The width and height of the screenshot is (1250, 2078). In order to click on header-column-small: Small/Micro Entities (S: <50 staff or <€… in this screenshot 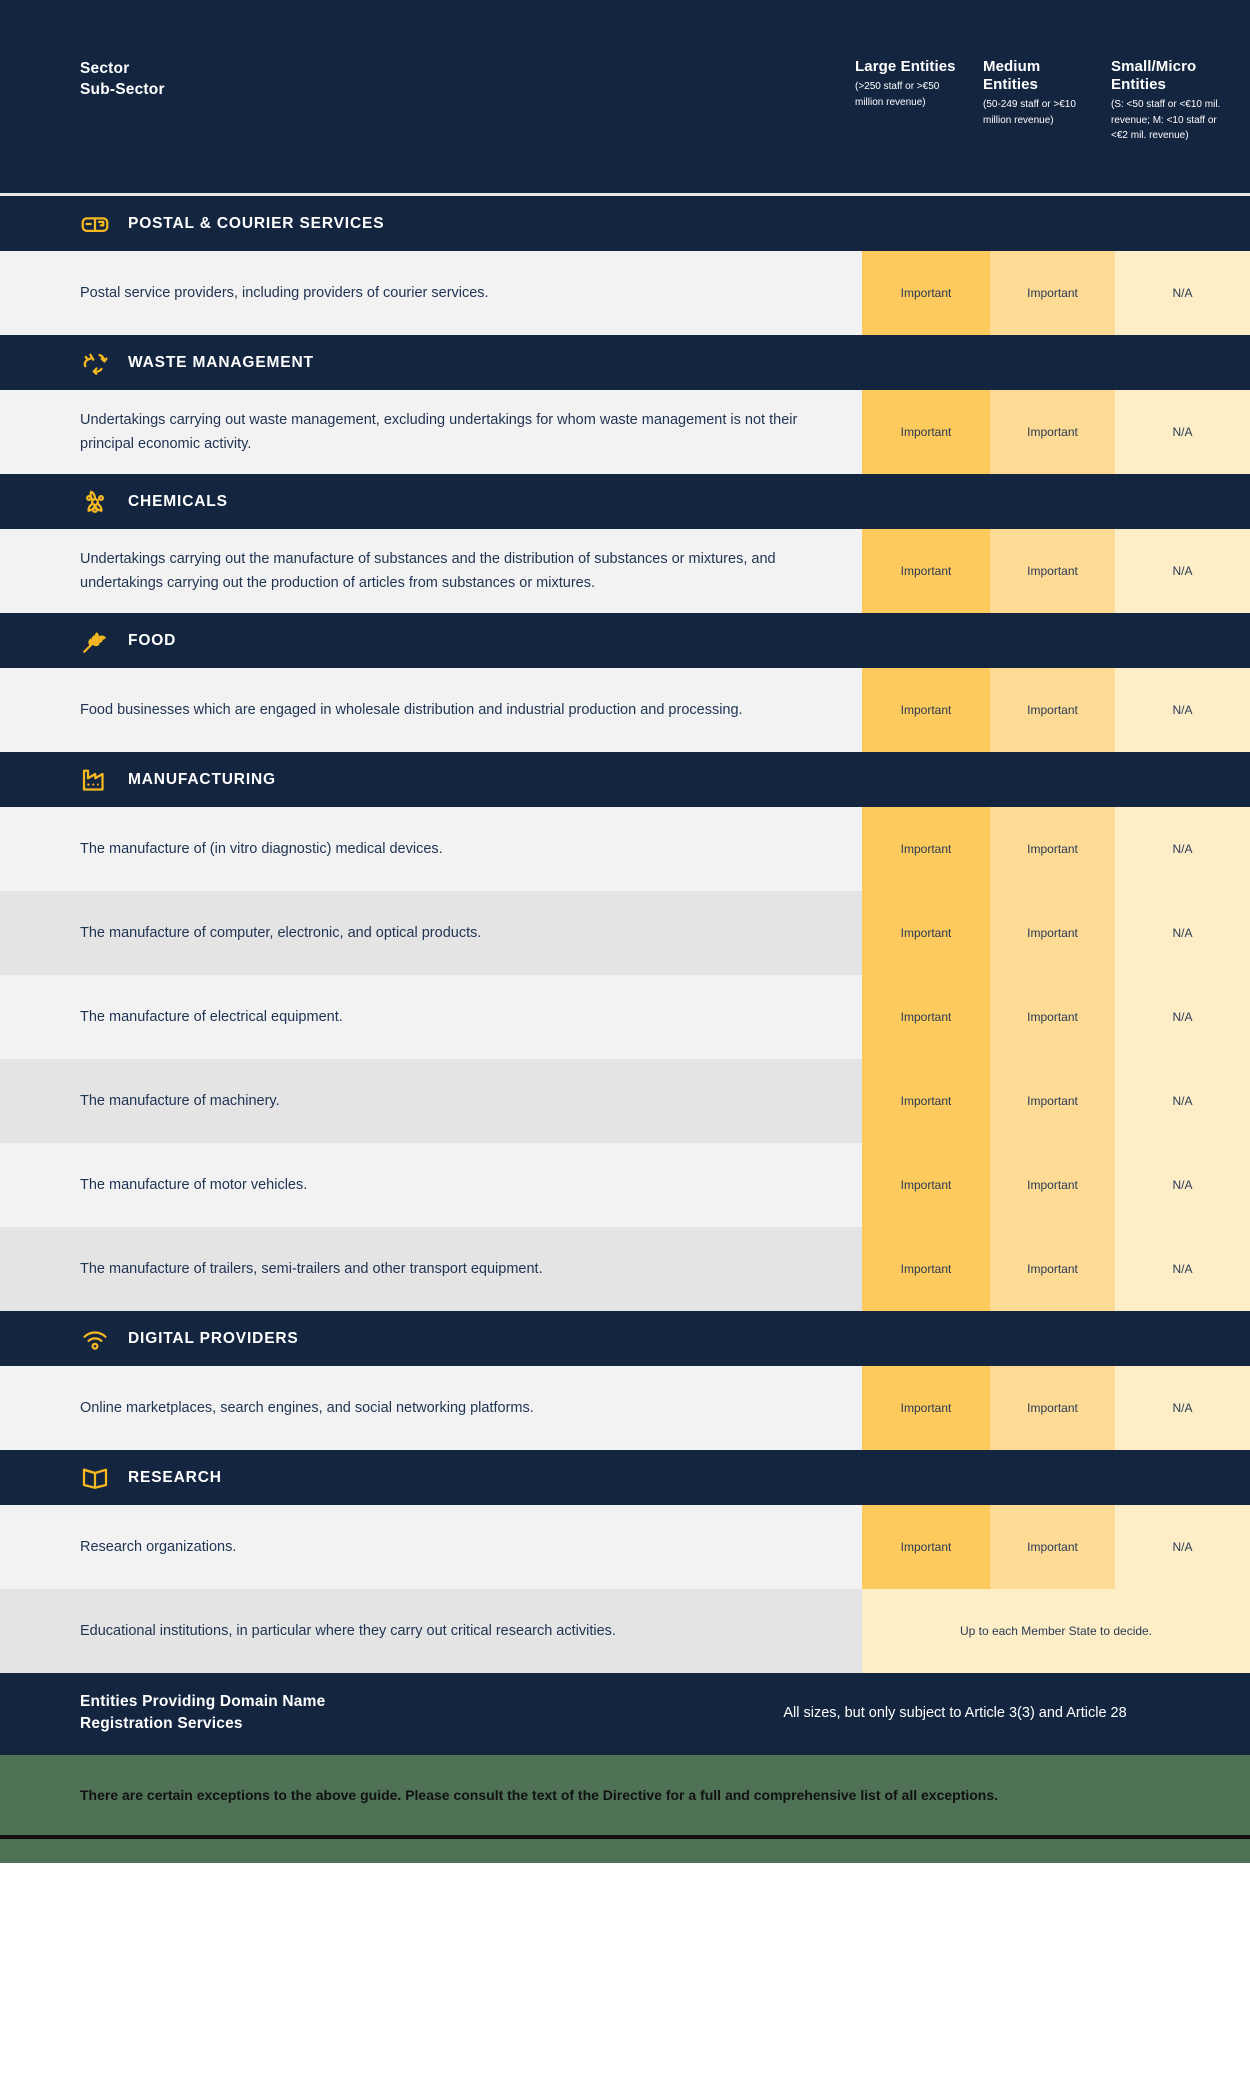, I will do `click(1180, 101)`.